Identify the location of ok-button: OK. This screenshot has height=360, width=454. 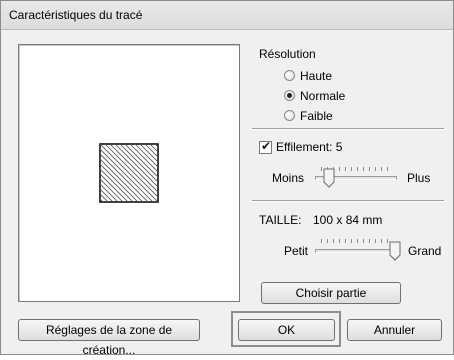
(286, 330).